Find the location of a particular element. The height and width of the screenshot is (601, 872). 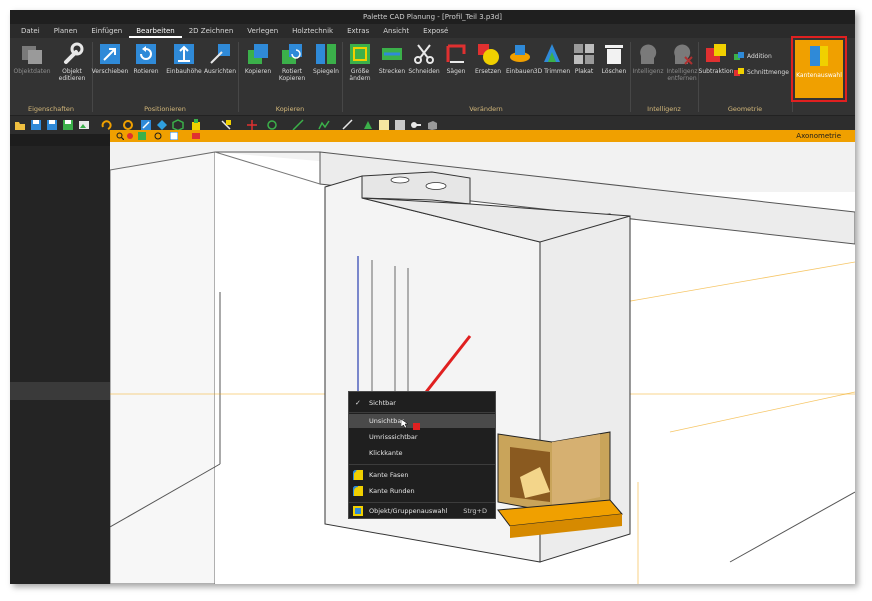

group-select-icon is located at coordinates (358, 511).